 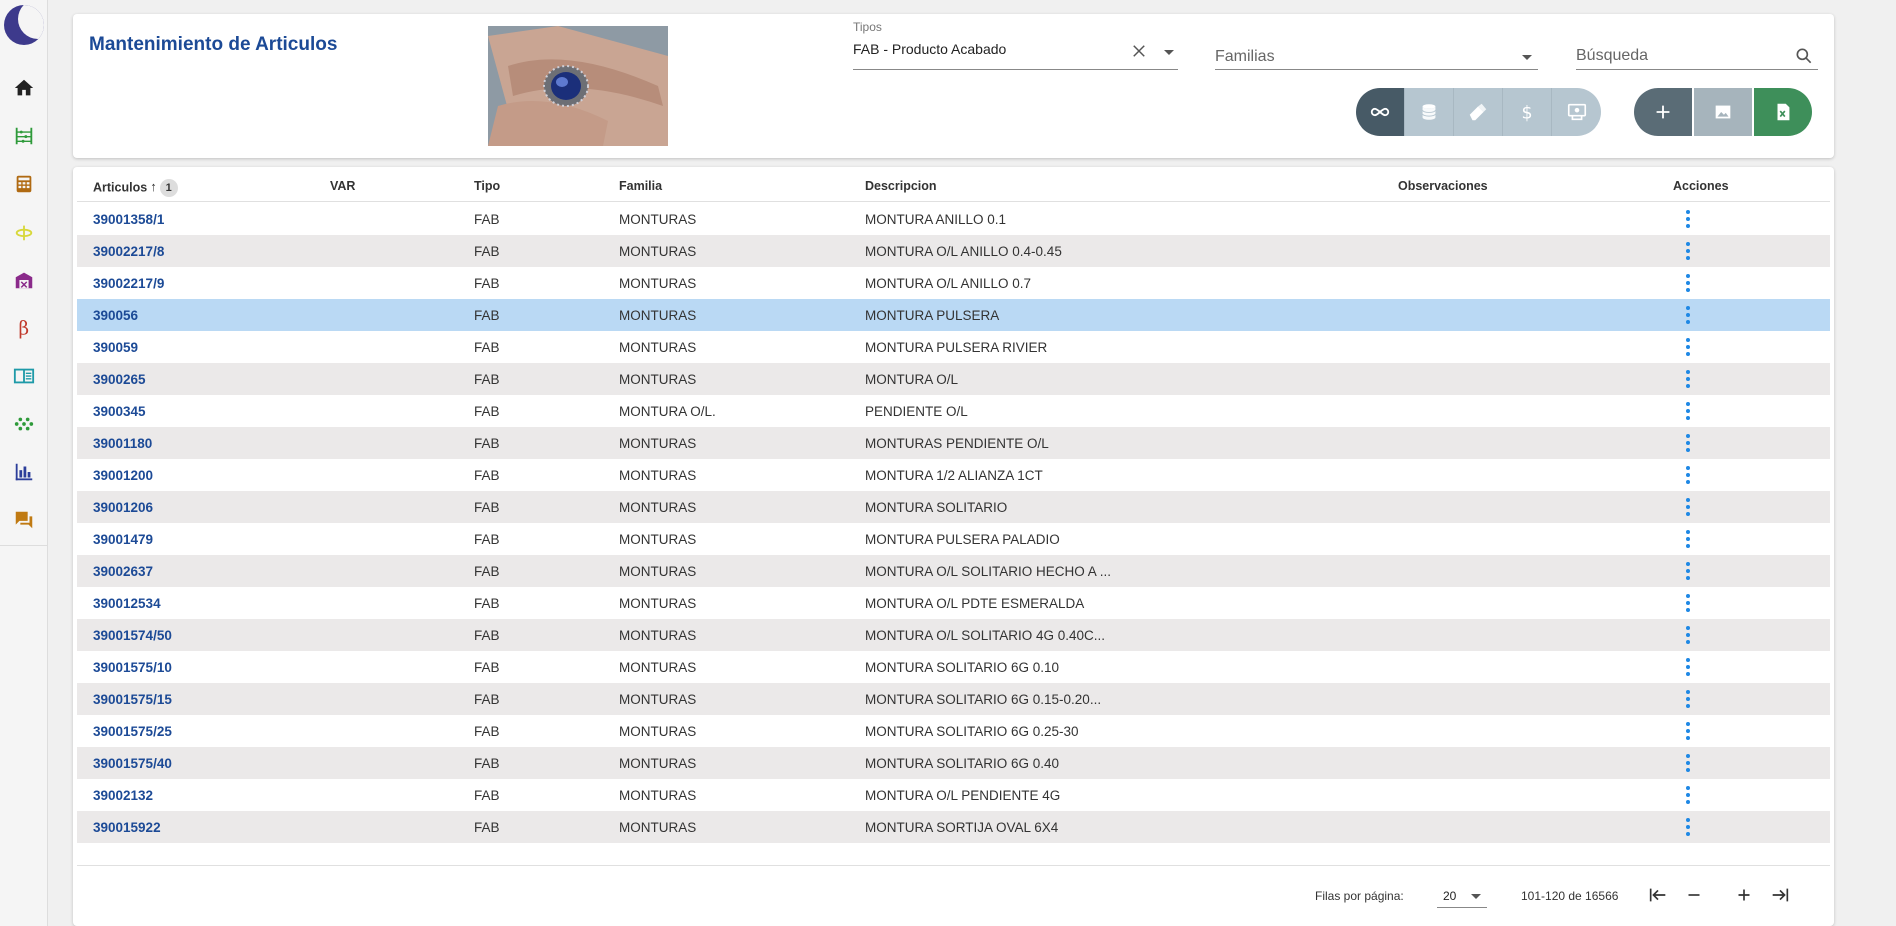 What do you see at coordinates (1443, 186) in the screenshot?
I see `column-observaciones: Observaciones` at bounding box center [1443, 186].